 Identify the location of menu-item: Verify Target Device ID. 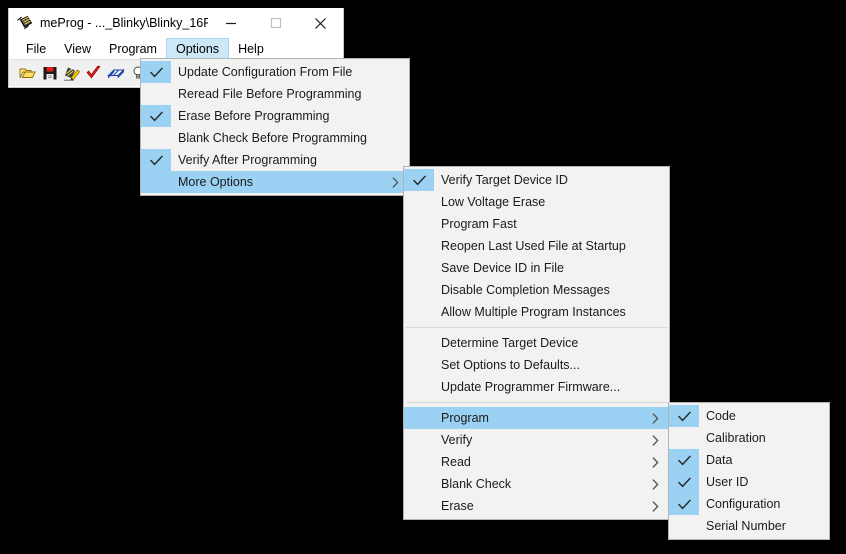
(536, 180).